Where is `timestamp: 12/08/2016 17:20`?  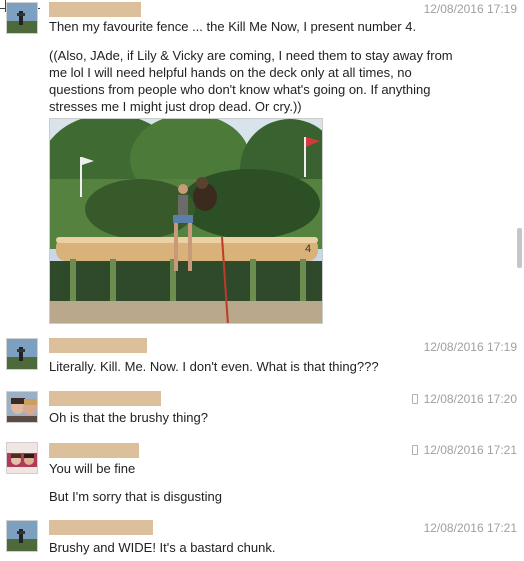
timestamp: 12/08/2016 17:20 is located at coordinates (464, 399).